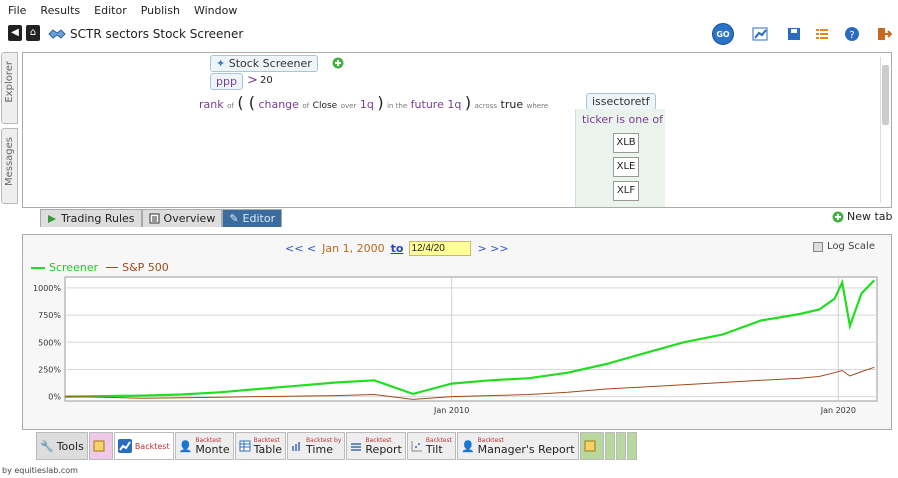 This screenshot has width=898, height=478. Describe the element at coordinates (397, 106) in the screenshot. I see `in-the-label: in the` at that location.